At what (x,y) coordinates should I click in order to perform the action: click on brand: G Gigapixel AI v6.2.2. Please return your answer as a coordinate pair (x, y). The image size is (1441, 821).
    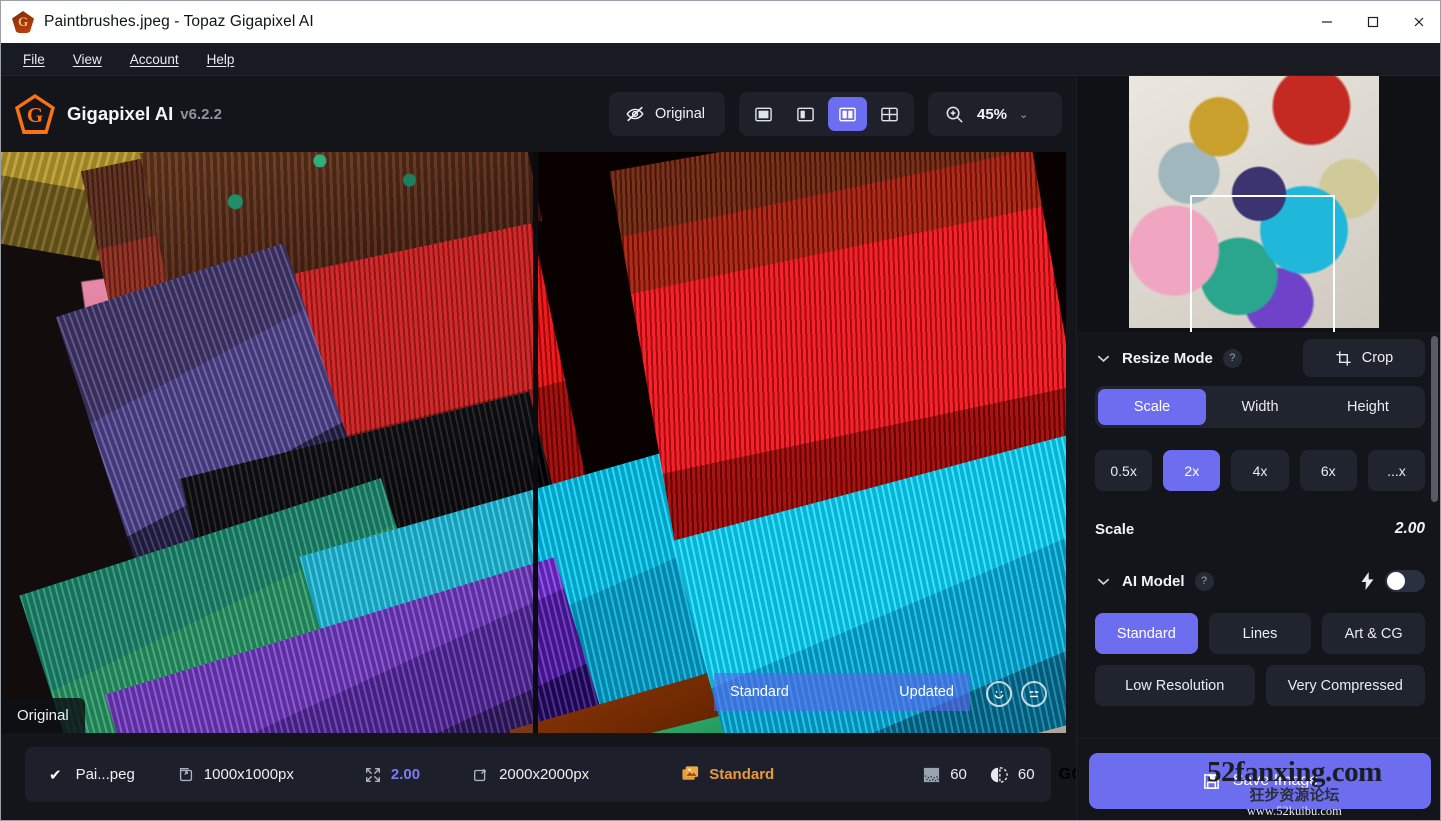
    Looking at the image, I should click on (118, 114).